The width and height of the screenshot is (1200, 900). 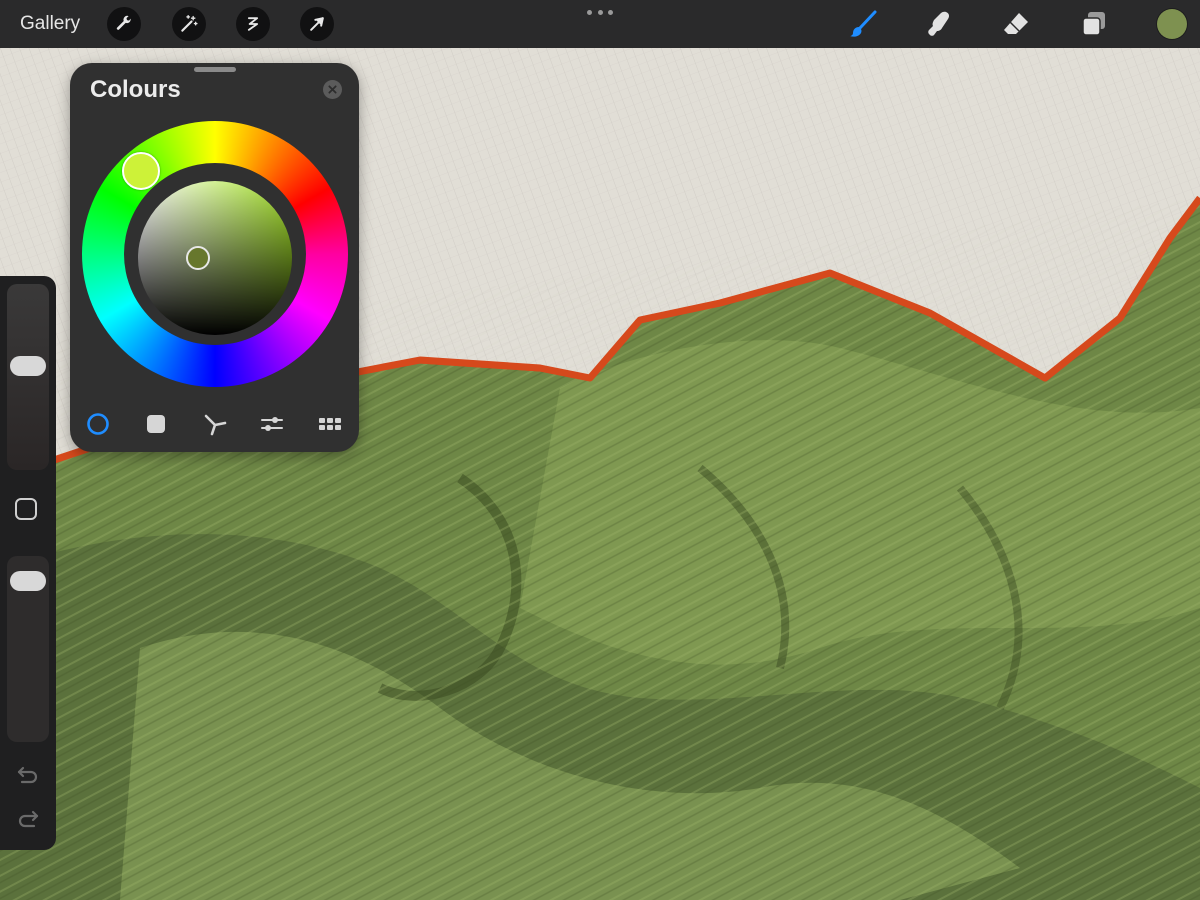 I want to click on adjustments-button, so click(x=189, y=24).